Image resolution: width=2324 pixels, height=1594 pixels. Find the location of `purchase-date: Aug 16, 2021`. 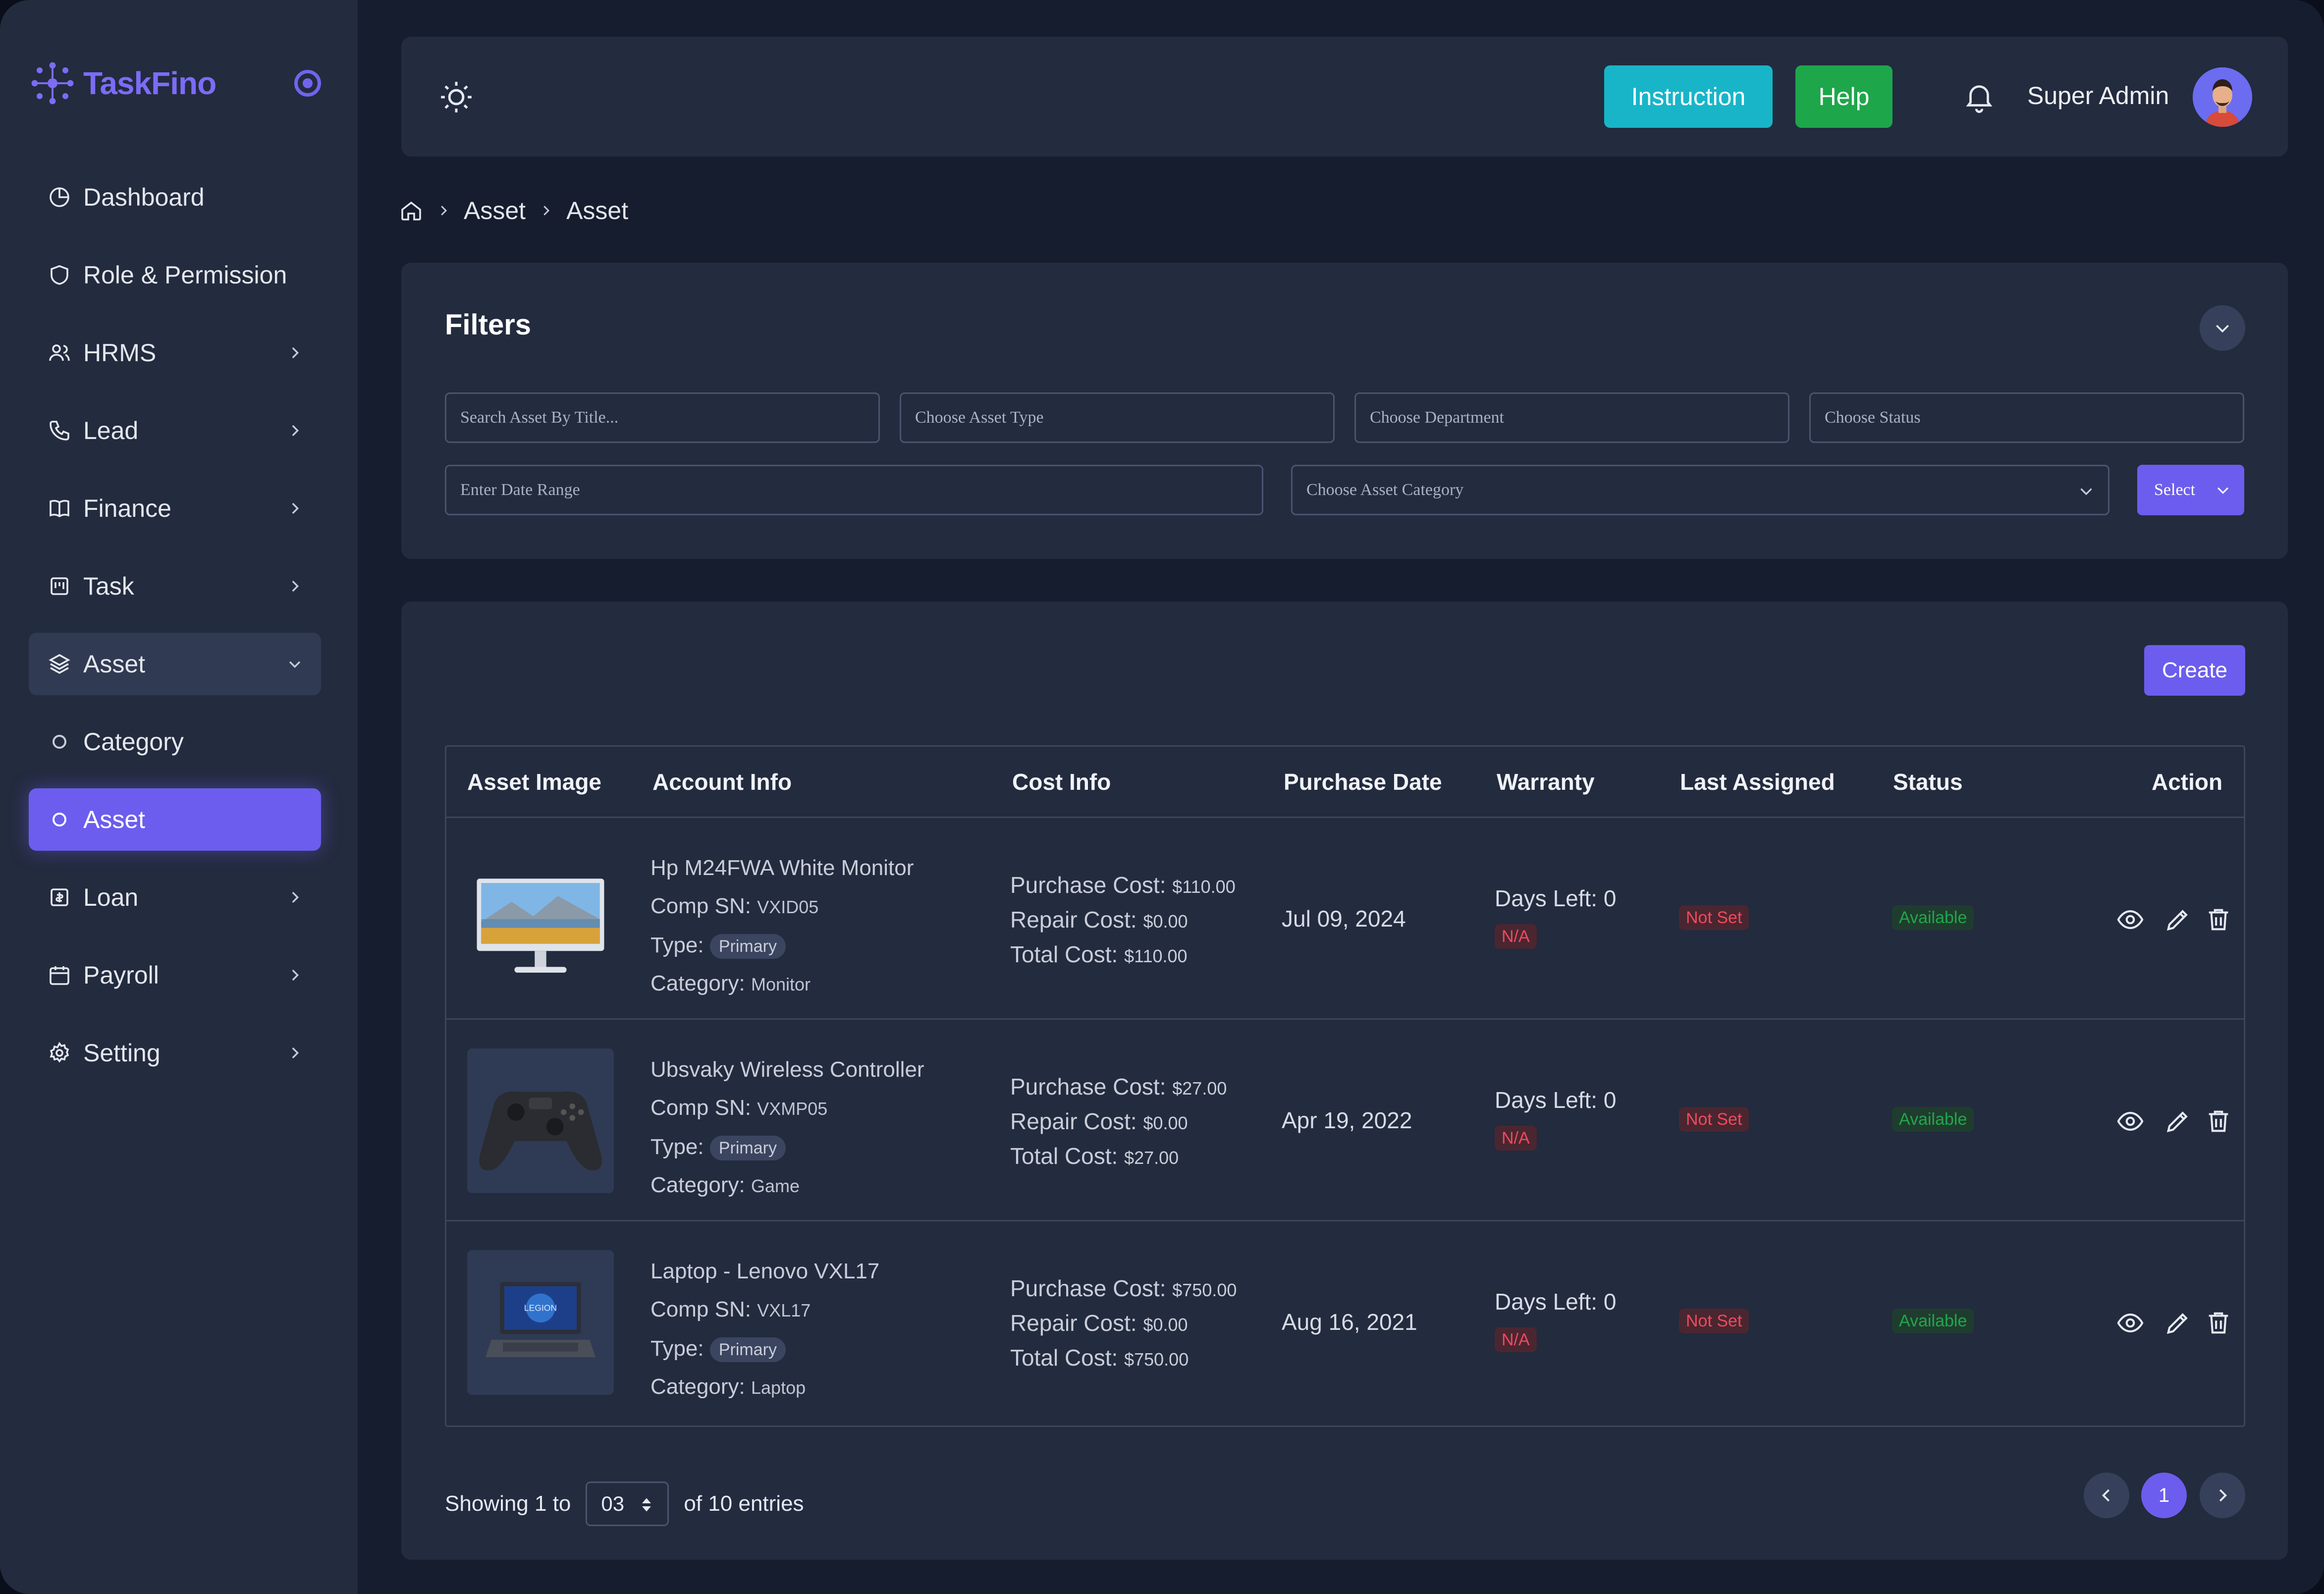

purchase-date: Aug 16, 2021 is located at coordinates (1349, 1322).